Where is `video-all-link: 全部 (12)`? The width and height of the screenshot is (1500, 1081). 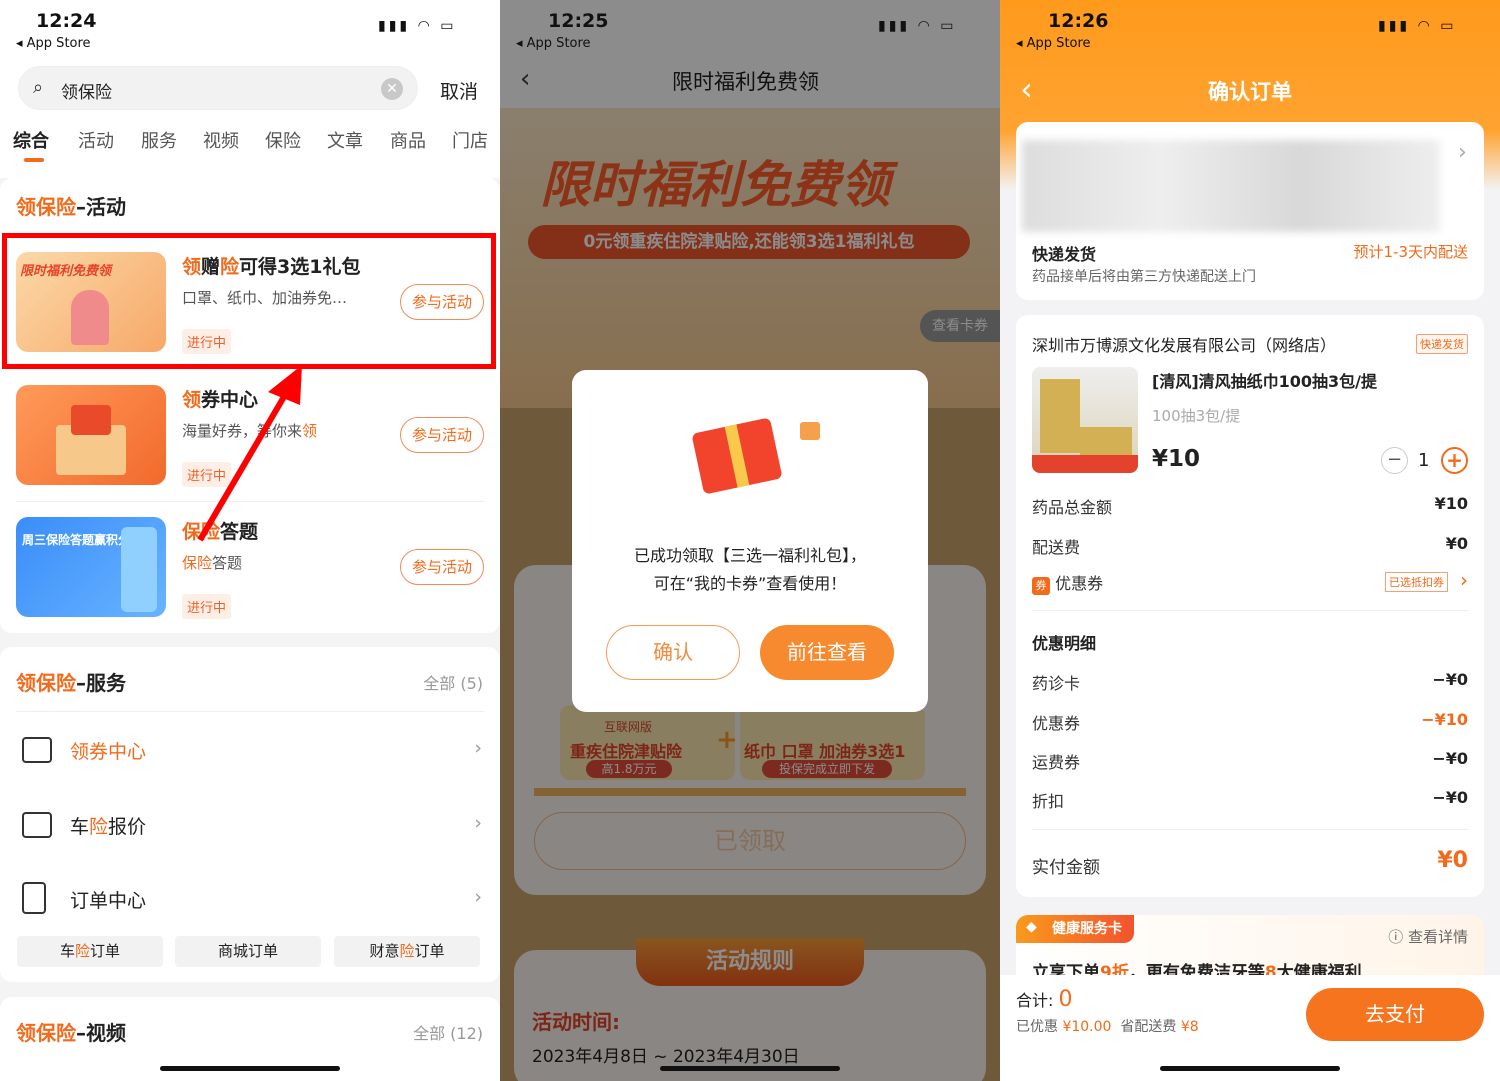
video-all-link: 全部 (12) is located at coordinates (448, 1032).